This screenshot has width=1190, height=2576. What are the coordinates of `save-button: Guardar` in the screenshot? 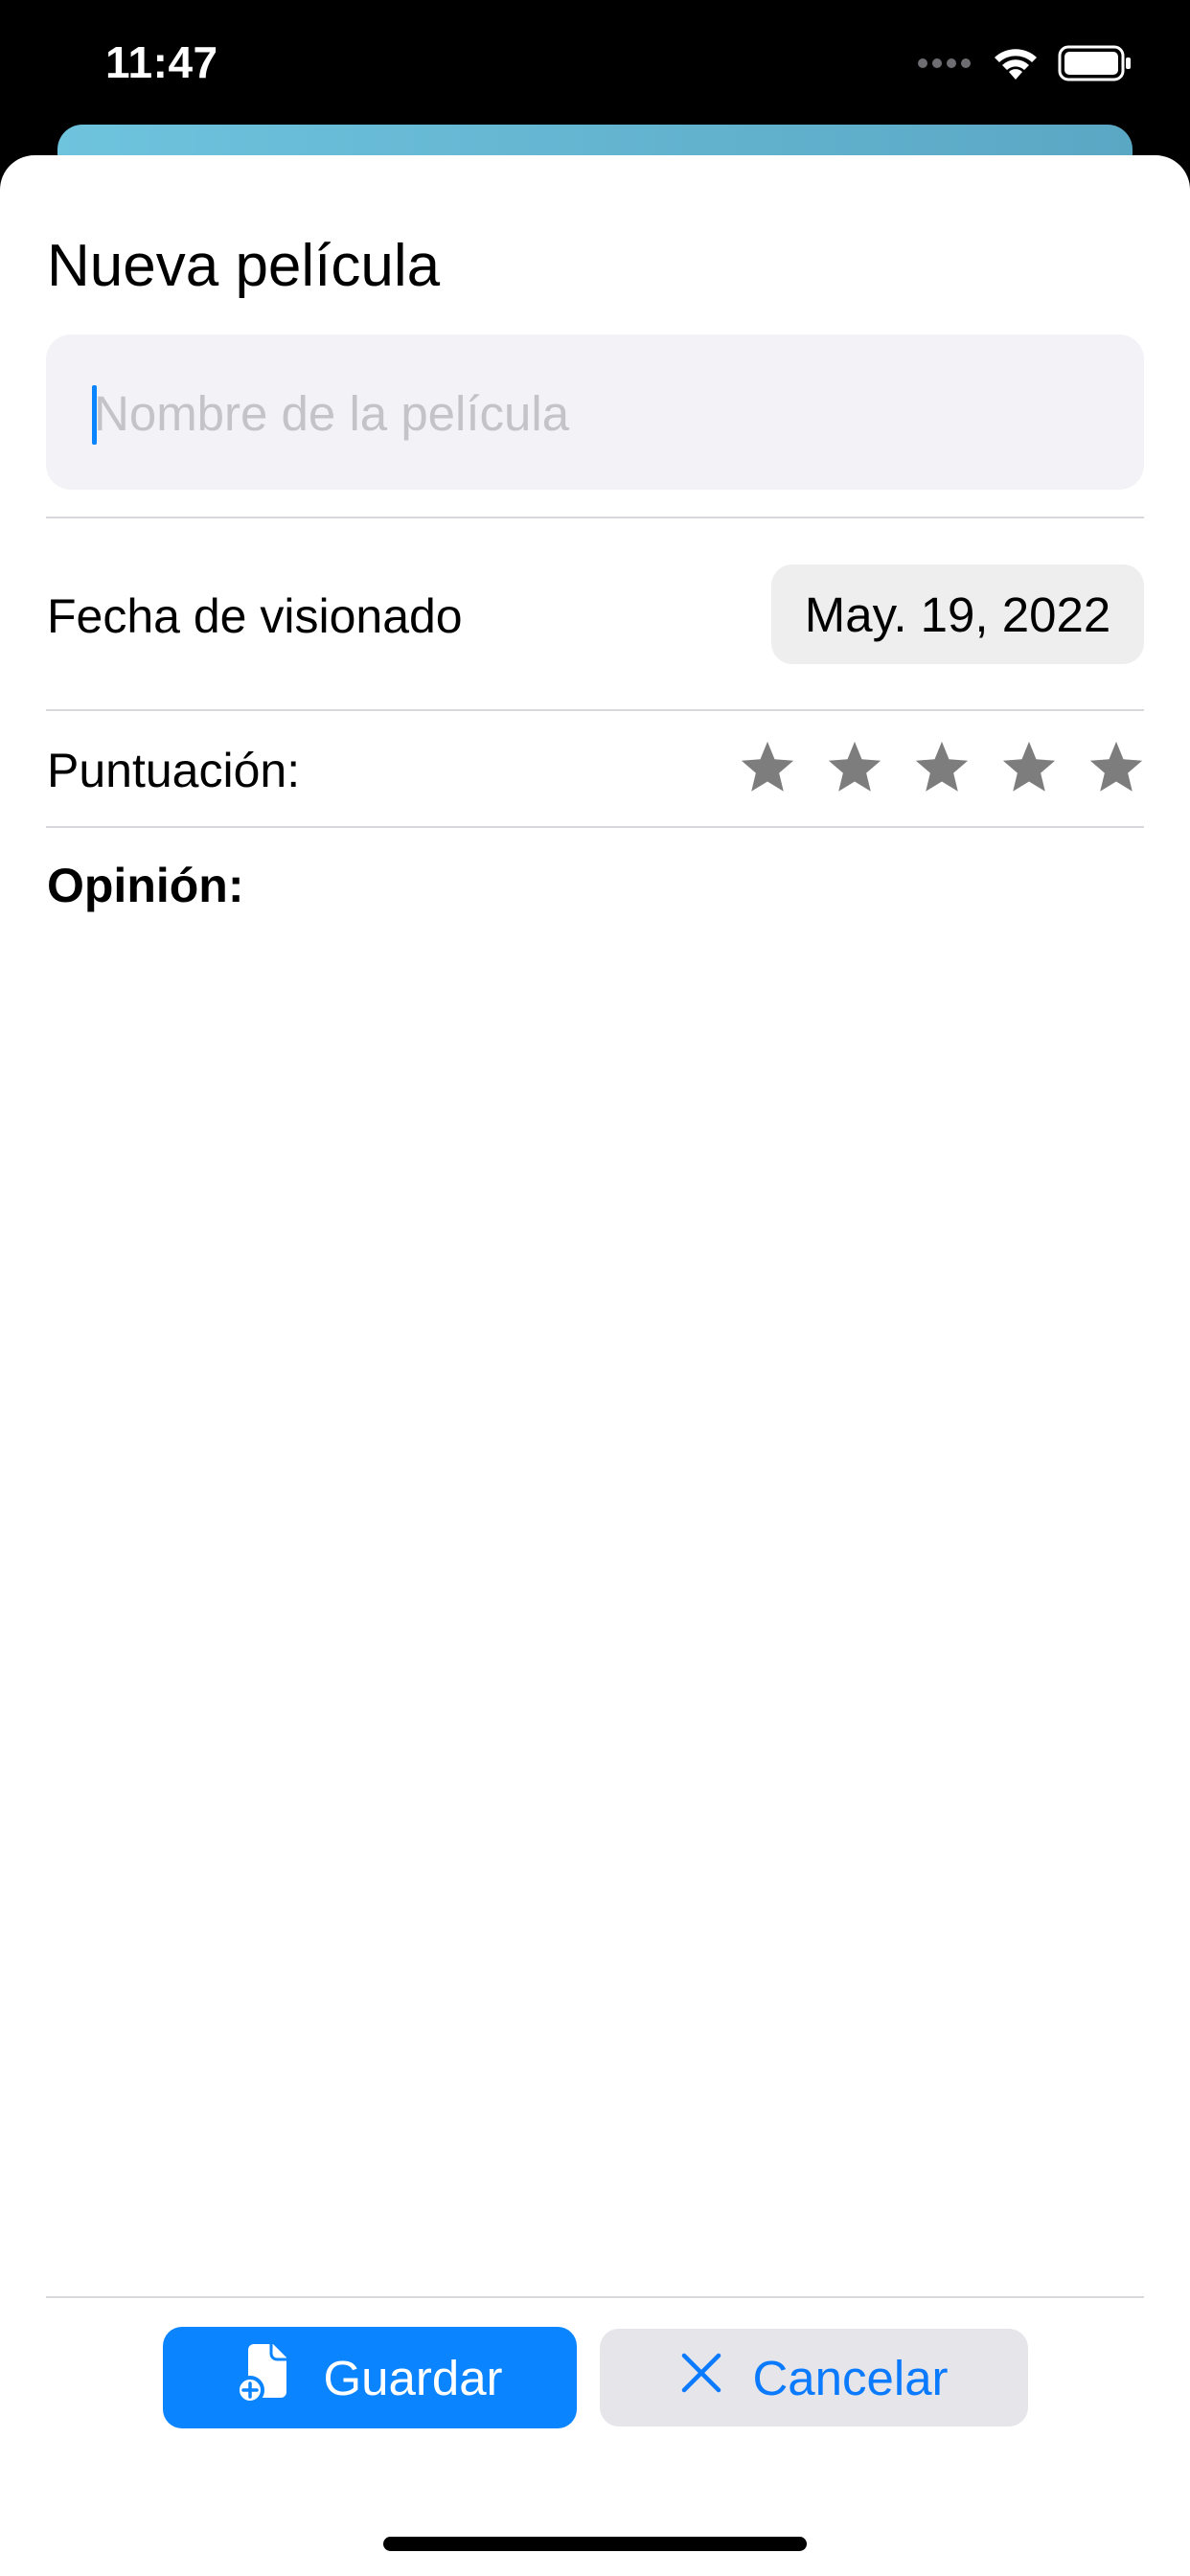 It's located at (370, 2377).